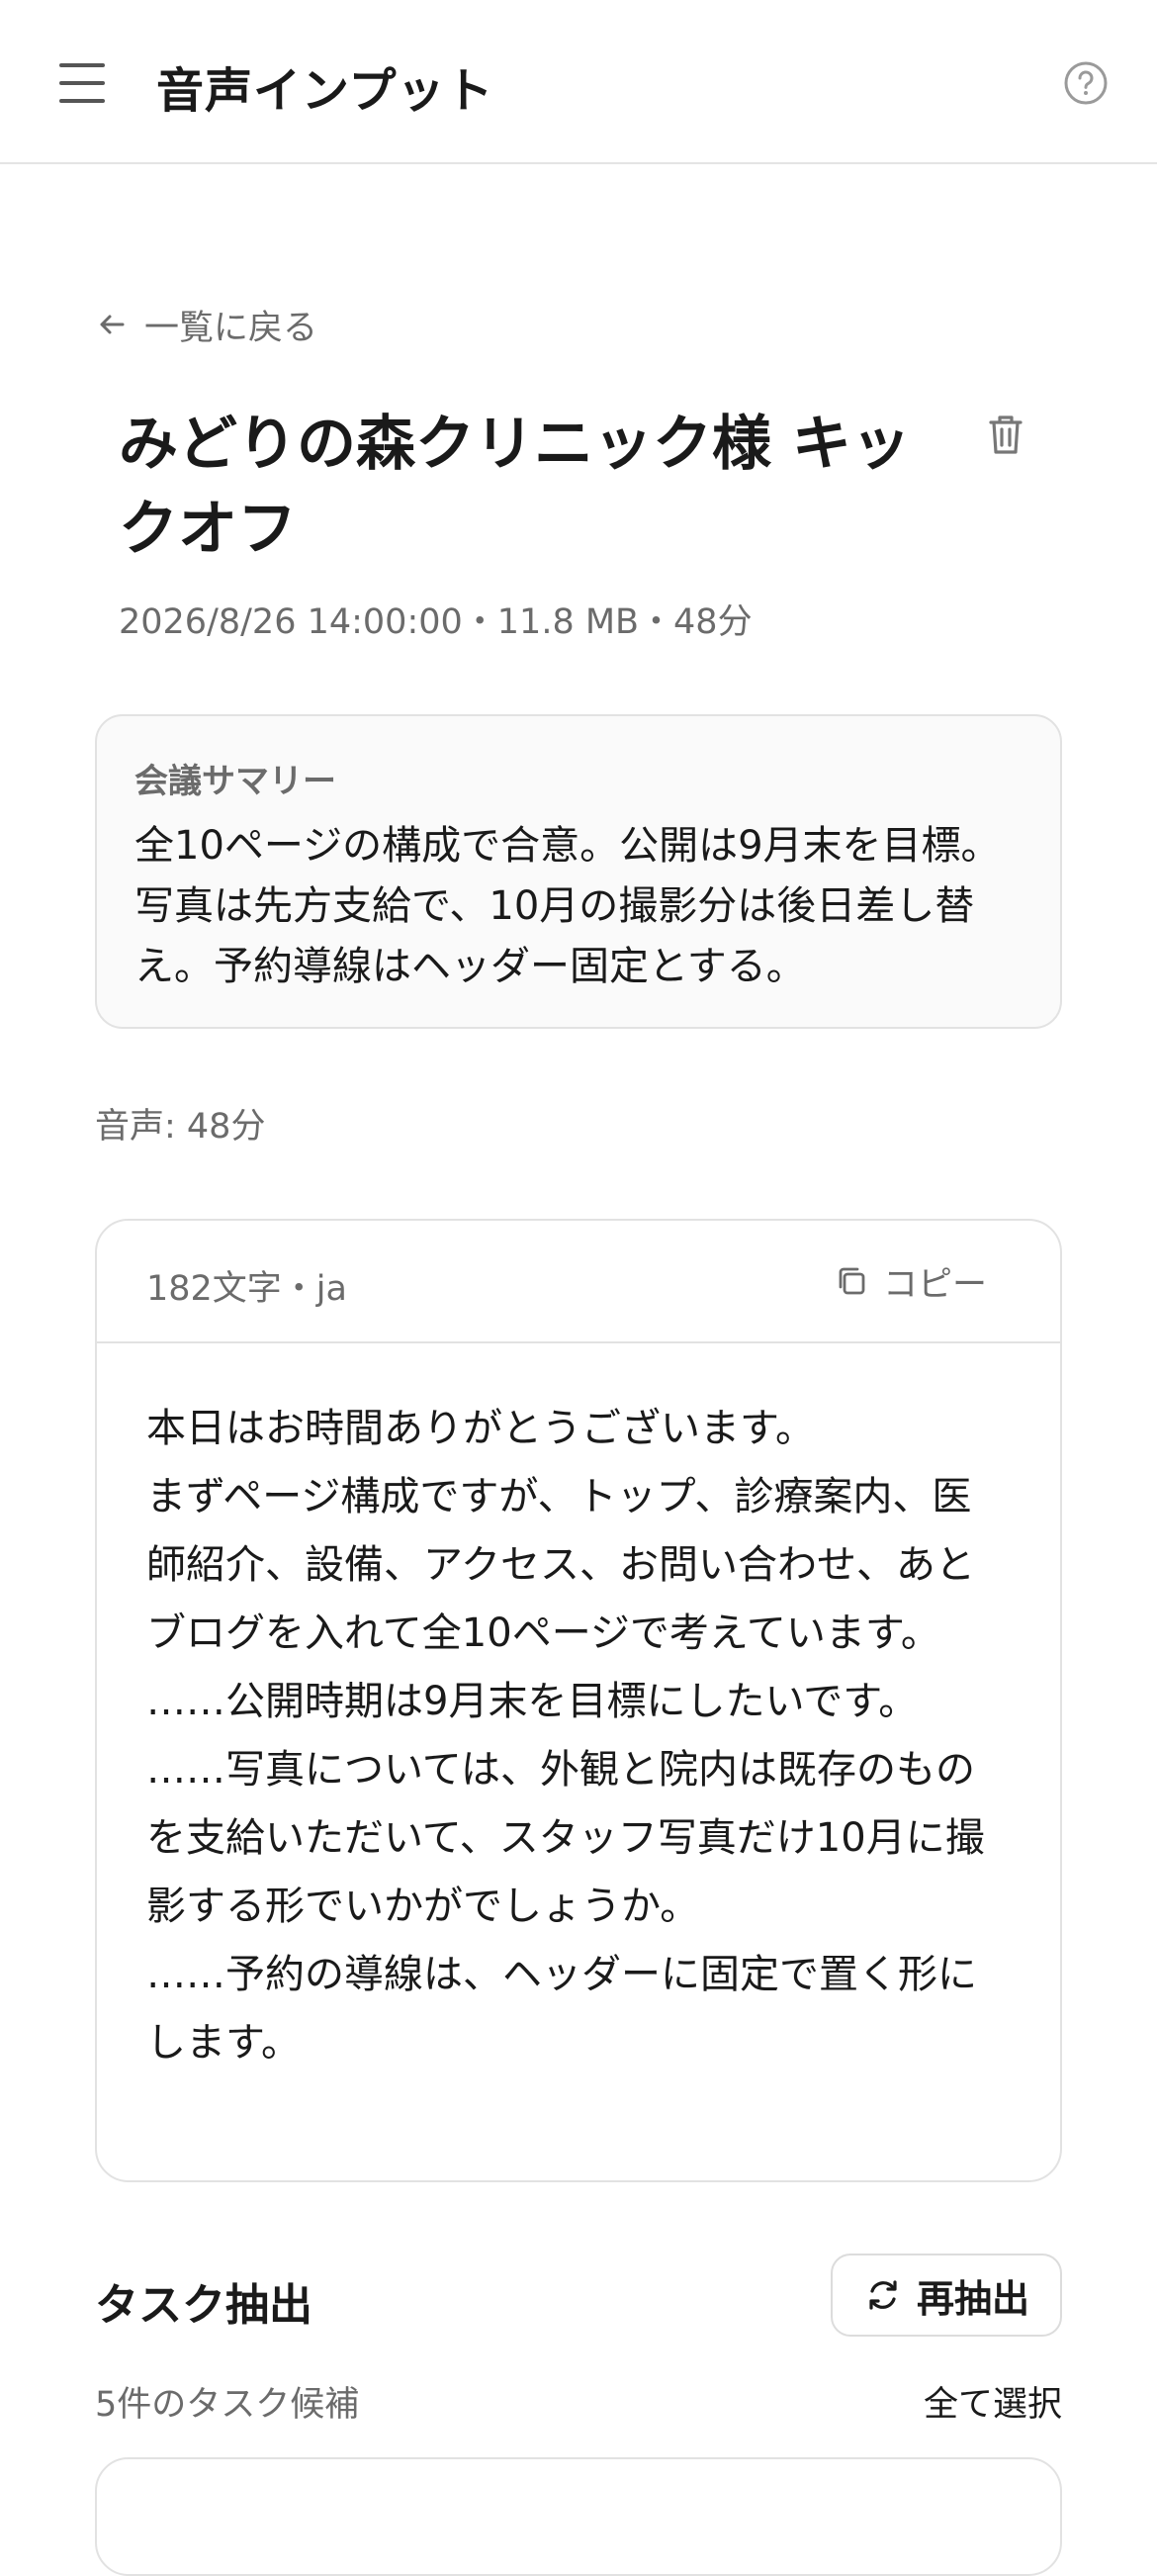 The image size is (1157, 2576). I want to click on select-all-link: 全て選択, so click(993, 2402).